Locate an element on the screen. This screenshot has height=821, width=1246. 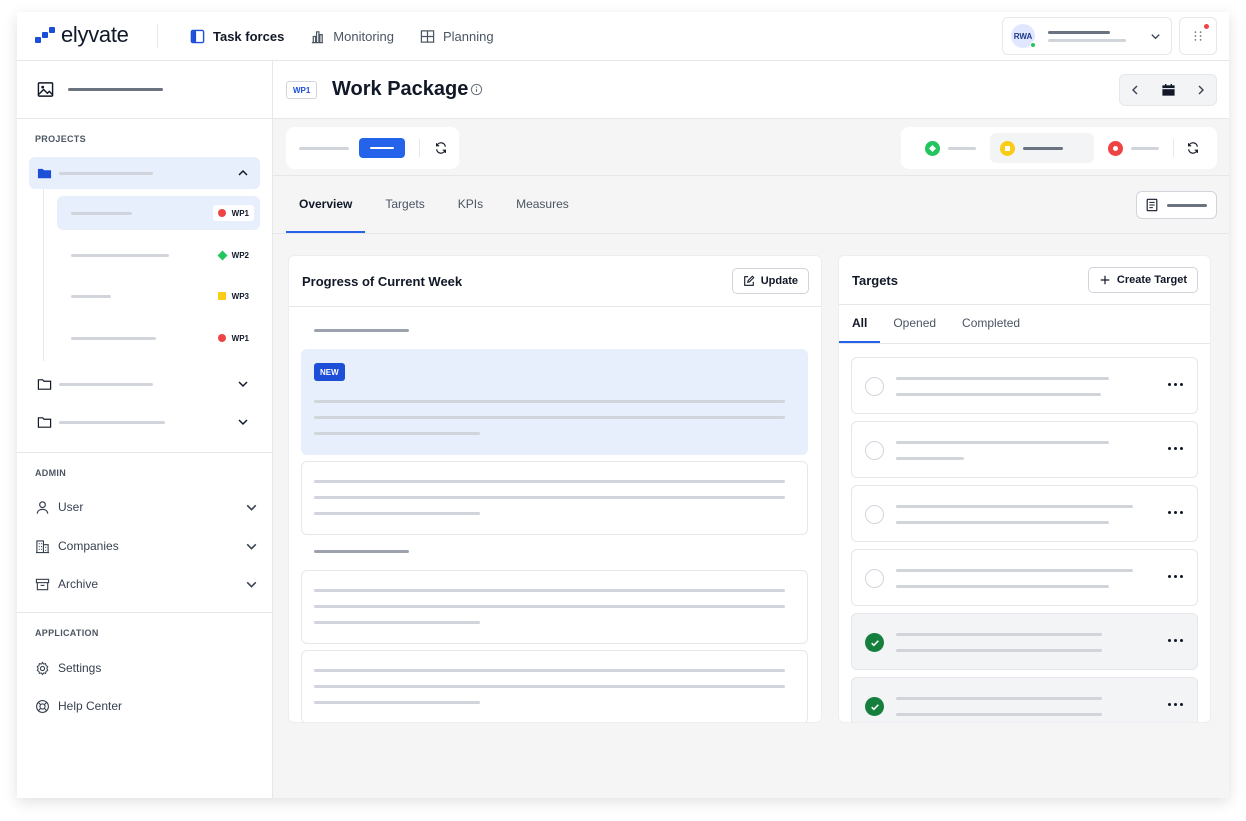
calendar-icon is located at coordinates (1168, 90).